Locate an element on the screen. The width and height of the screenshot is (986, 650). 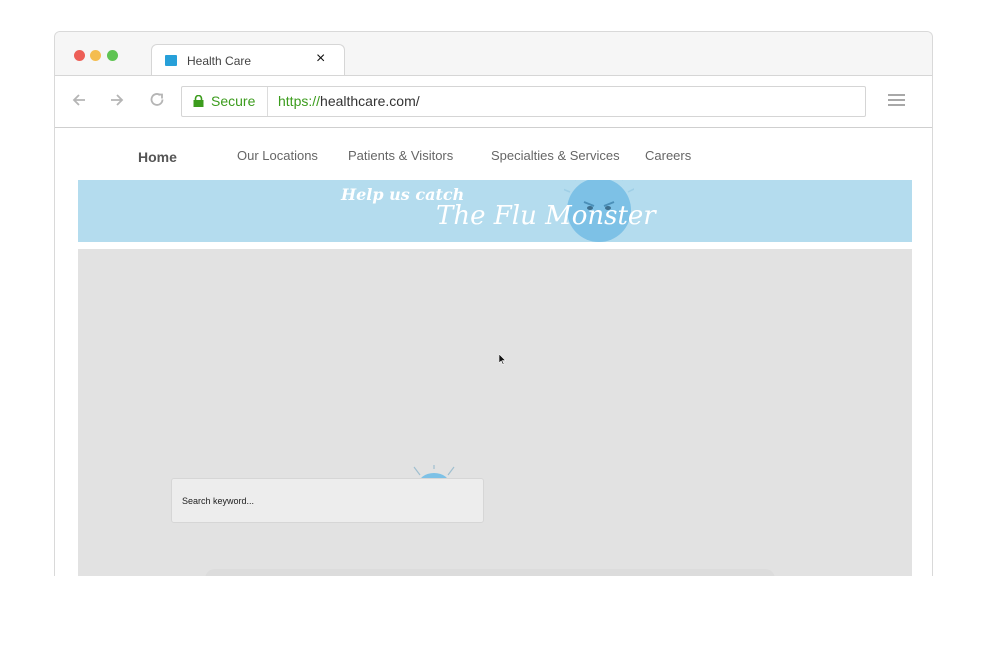
flu-monster-banner: Help us catch The Flu Monster is located at coordinates (495, 211).